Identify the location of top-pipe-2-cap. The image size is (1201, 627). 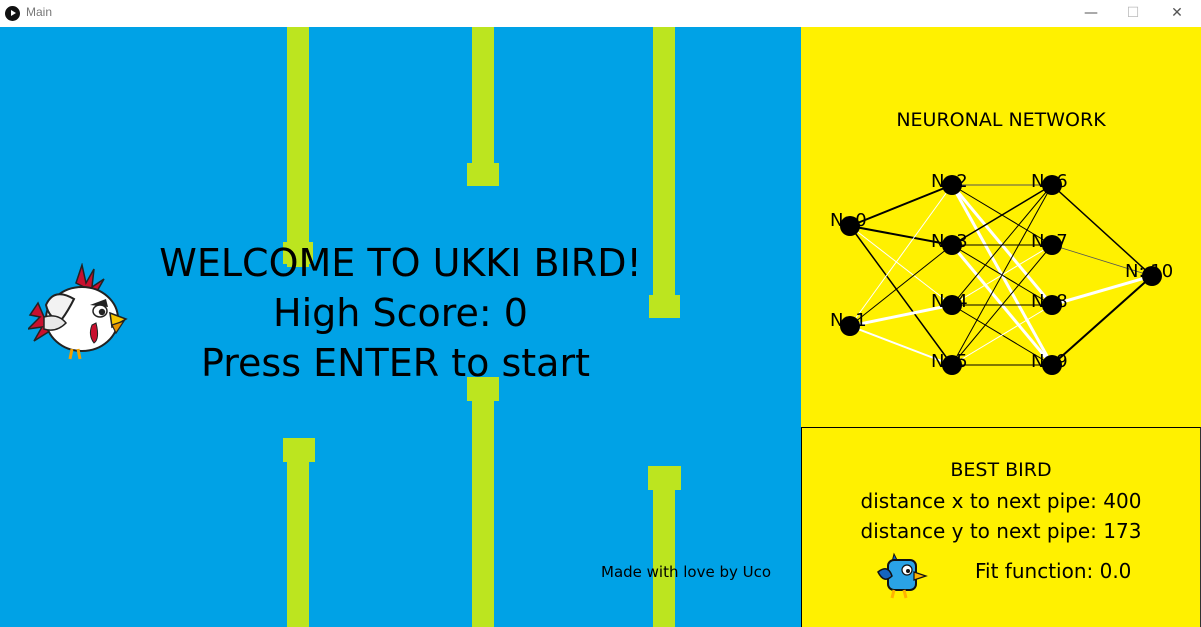
(483, 174).